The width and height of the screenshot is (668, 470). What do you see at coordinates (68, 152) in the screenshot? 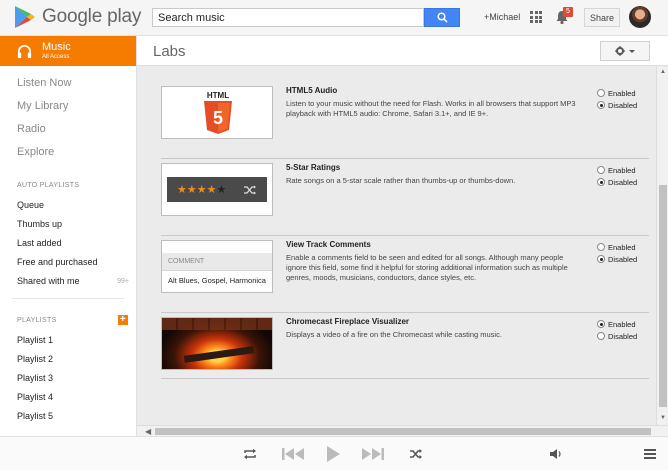
I see `nav-explore: Explore` at bounding box center [68, 152].